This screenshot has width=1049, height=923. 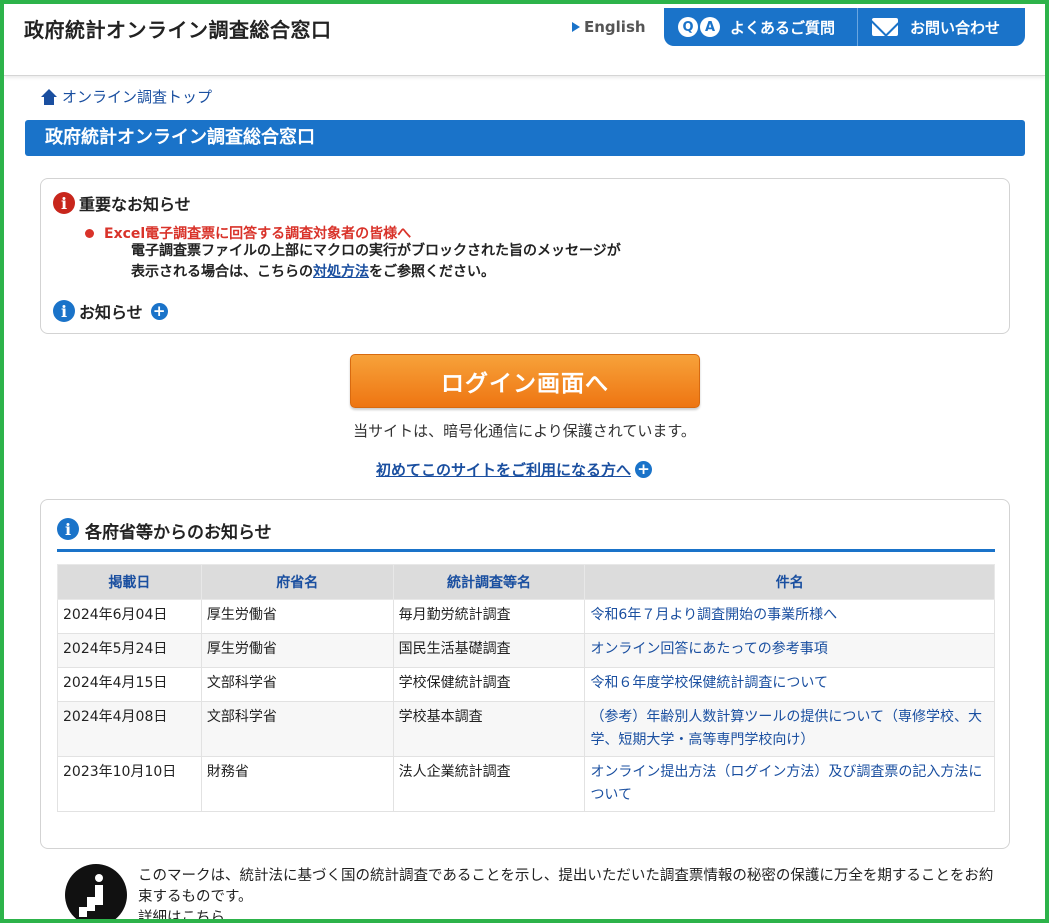 What do you see at coordinates (789, 784) in the screenshot?
I see `subject-link: オンライン提出方法（ログイン方法）及び調査票の記入方法について` at bounding box center [789, 784].